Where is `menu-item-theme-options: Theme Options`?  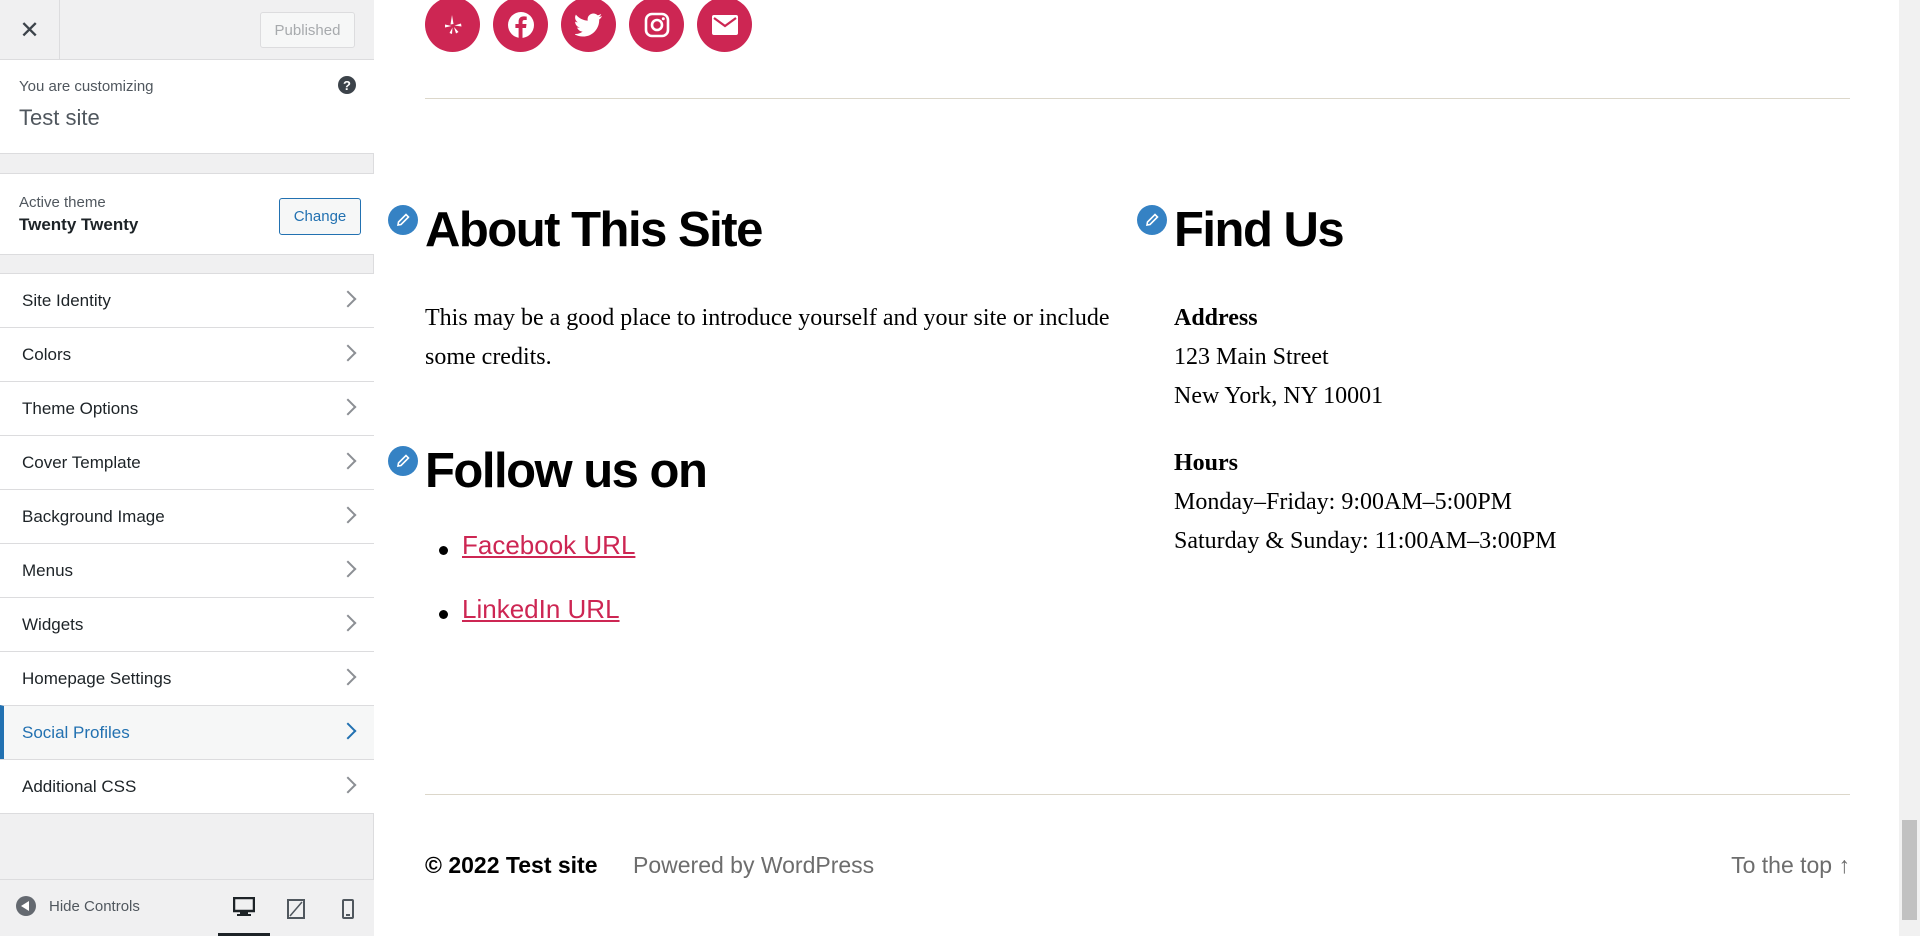 menu-item-theme-options: Theme Options is located at coordinates (187, 408).